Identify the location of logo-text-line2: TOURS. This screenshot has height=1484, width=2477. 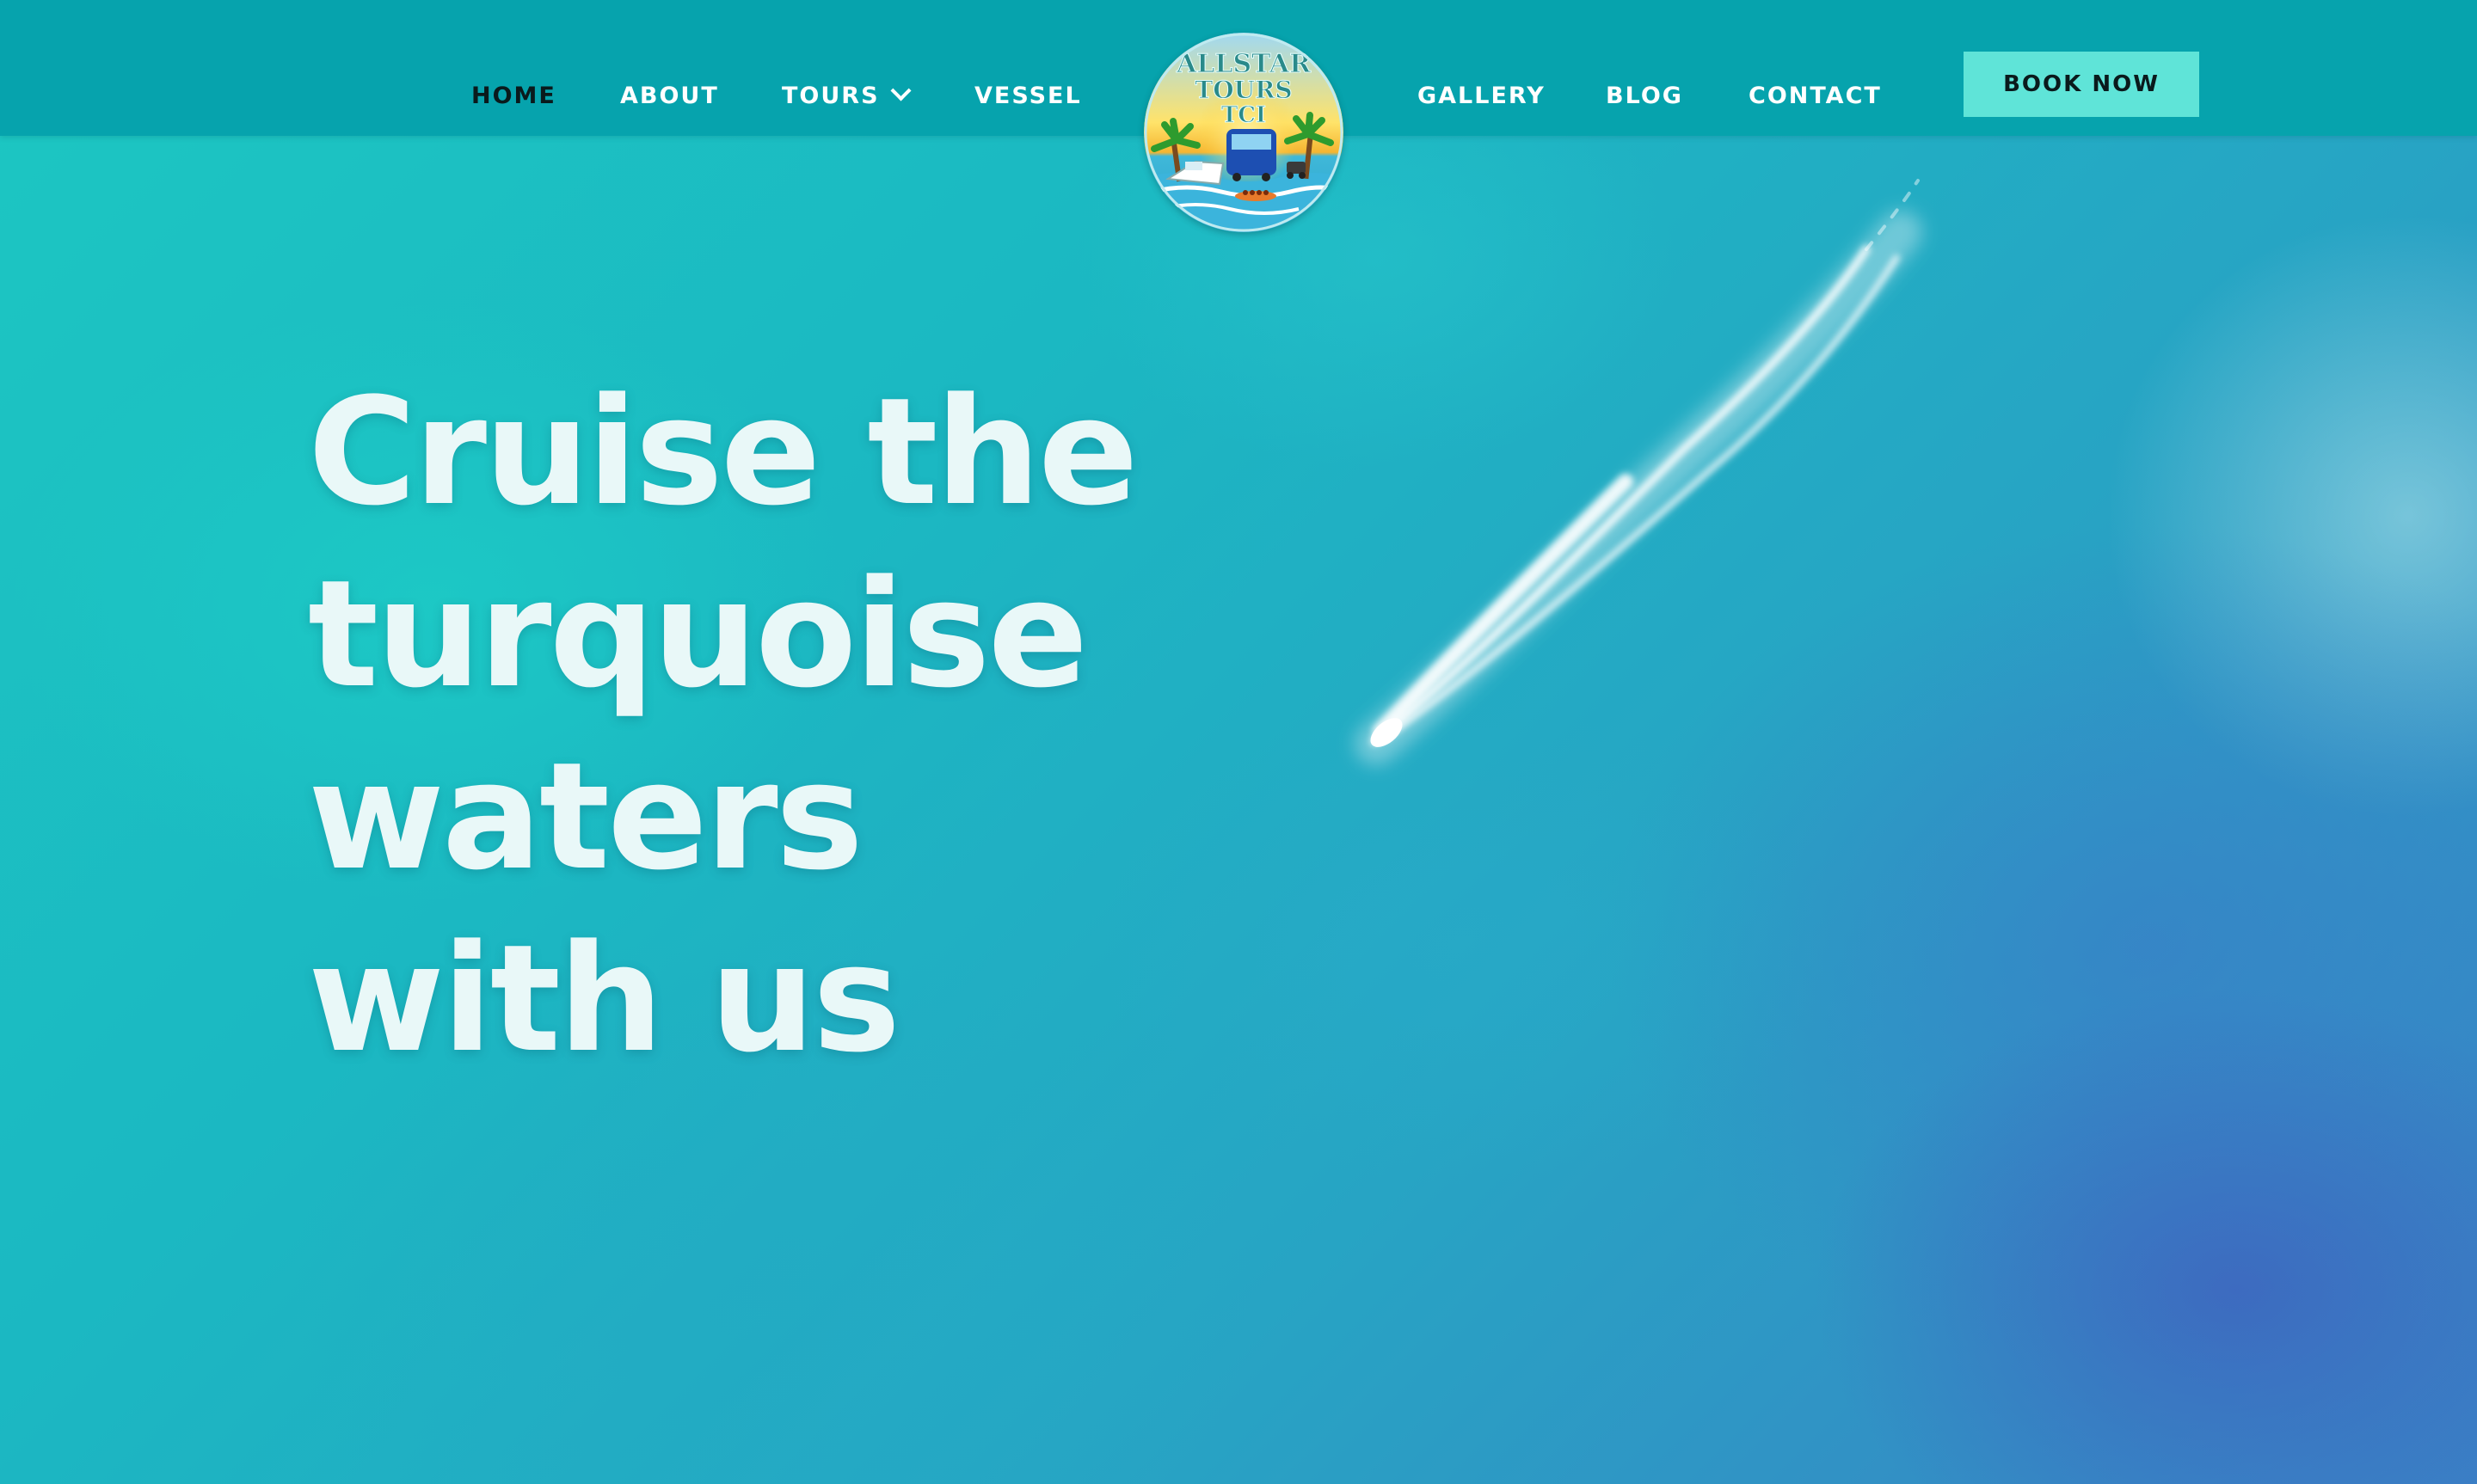
(1244, 90).